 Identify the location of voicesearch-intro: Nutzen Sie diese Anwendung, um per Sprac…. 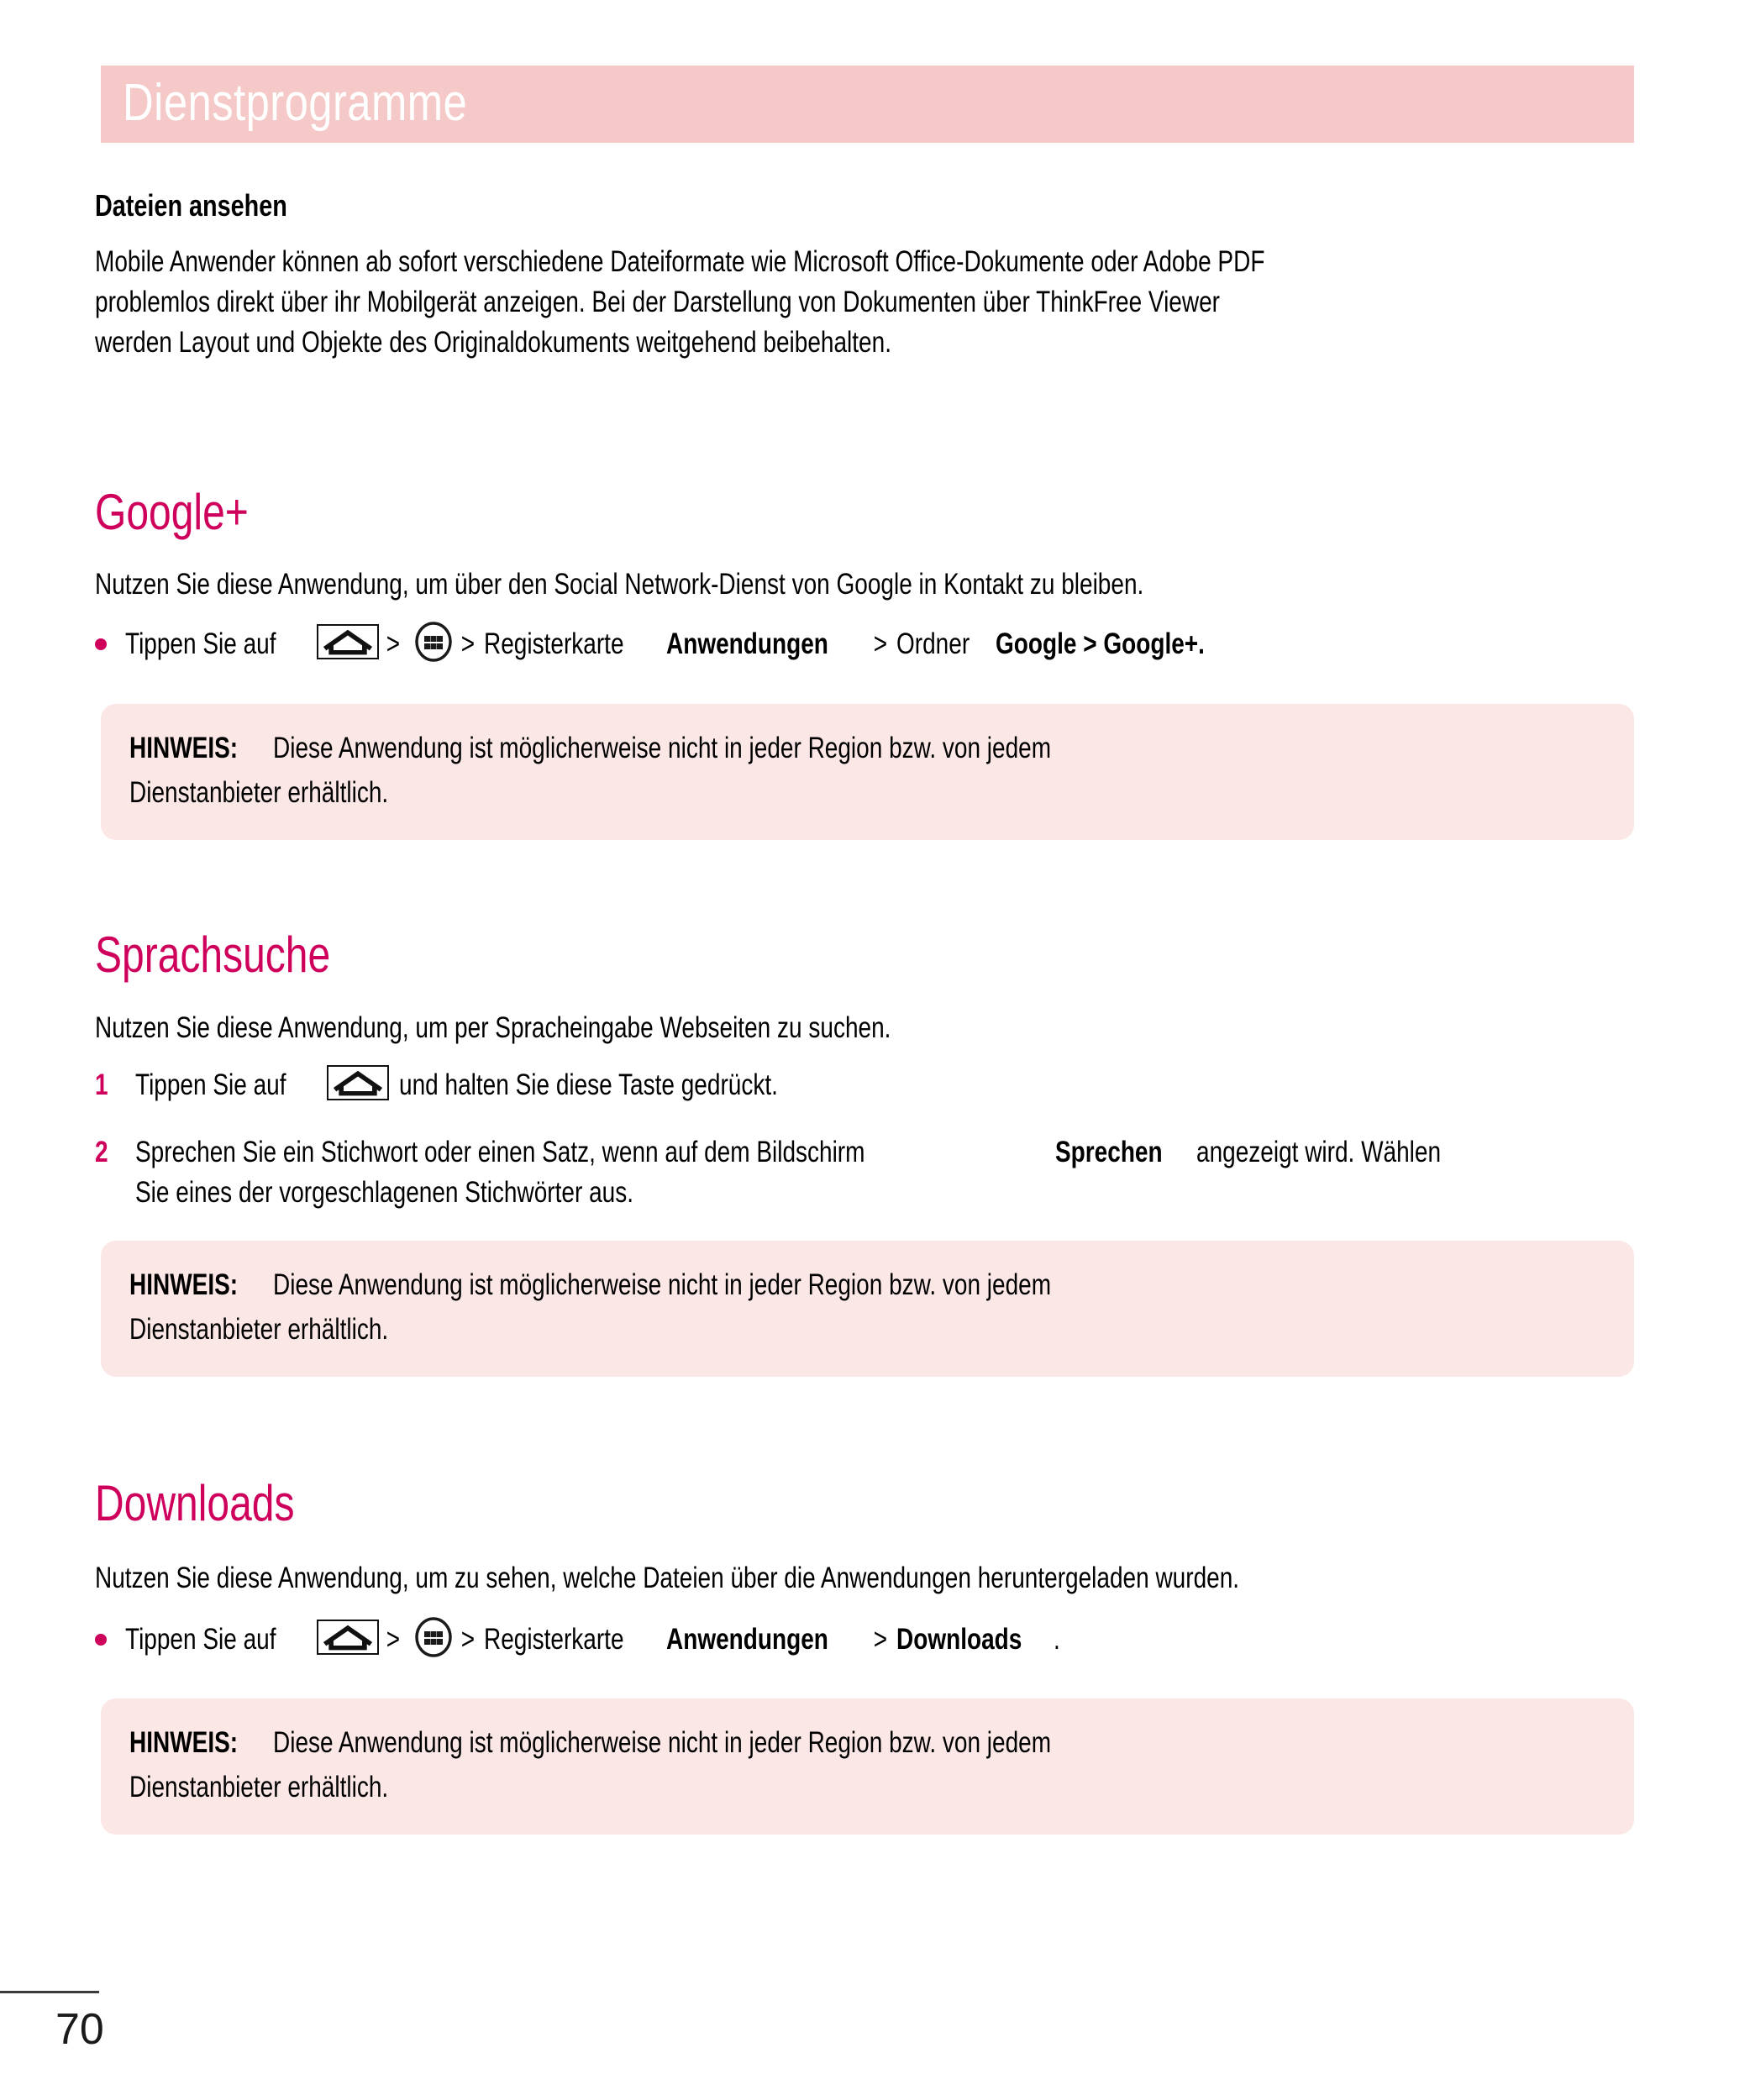
(493, 1027).